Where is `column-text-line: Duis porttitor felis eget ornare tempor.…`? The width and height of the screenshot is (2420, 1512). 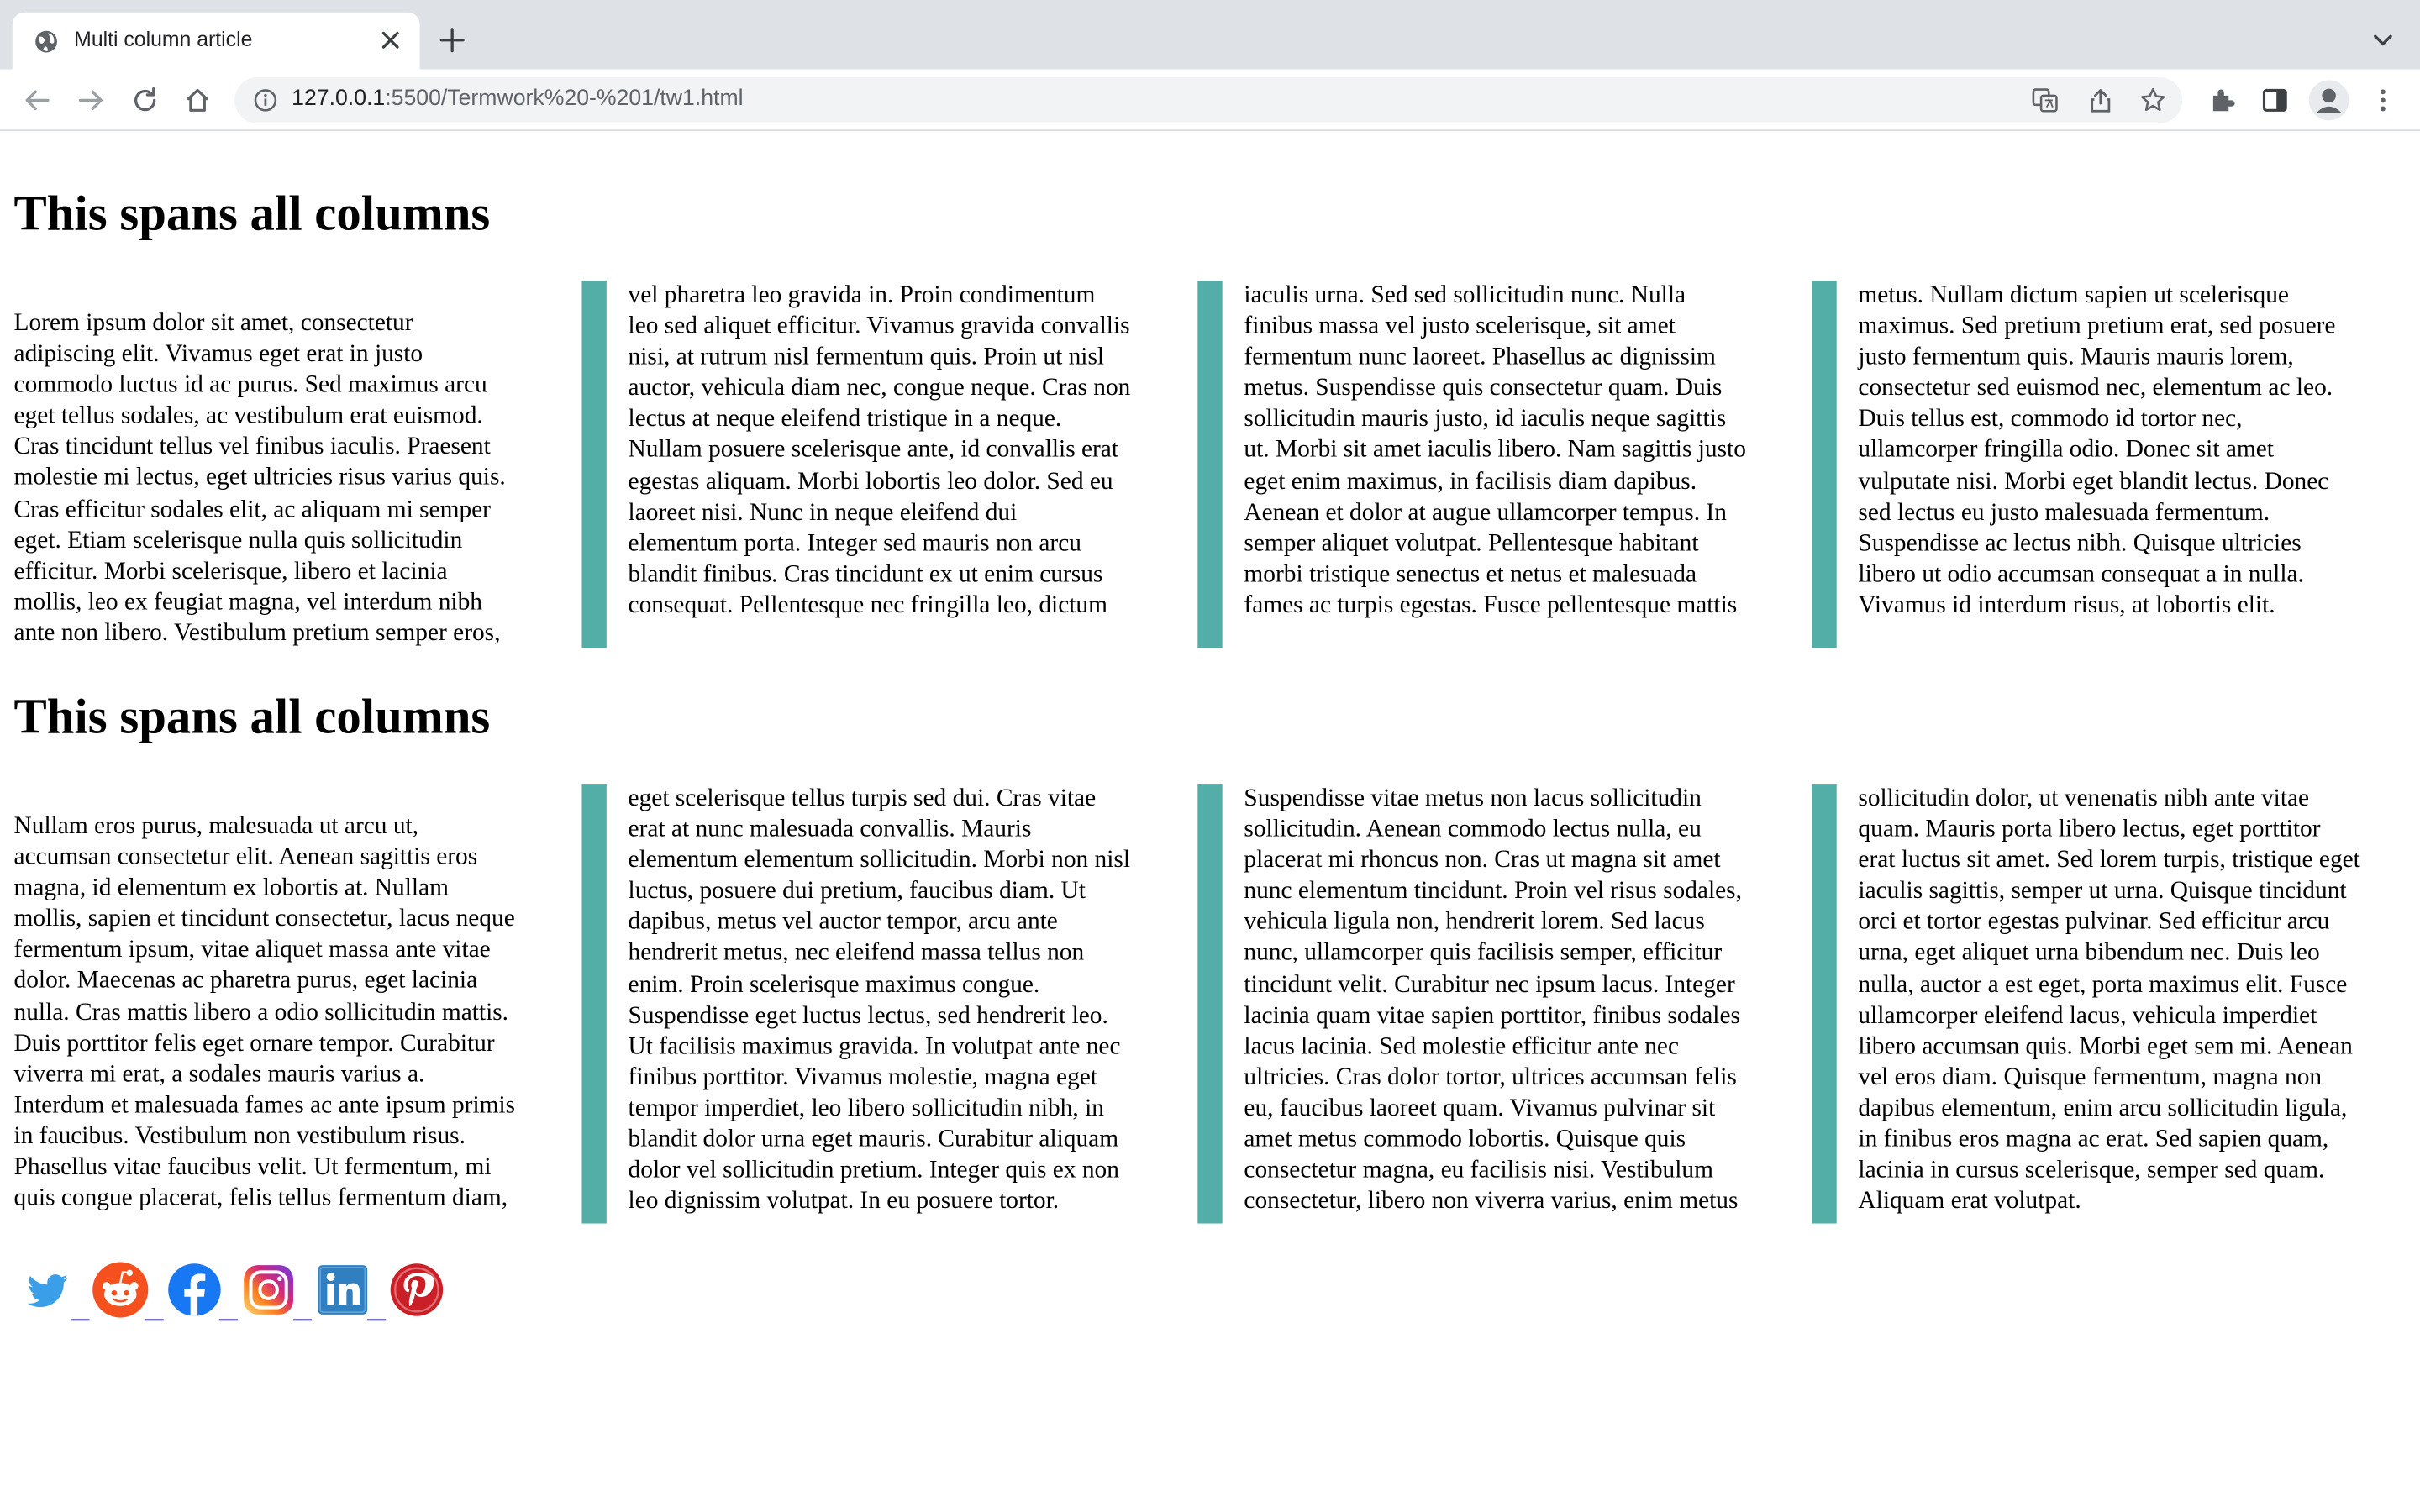
column-text-line: Duis porttitor felis eget ornare tempor.… is located at coordinates (254, 1043).